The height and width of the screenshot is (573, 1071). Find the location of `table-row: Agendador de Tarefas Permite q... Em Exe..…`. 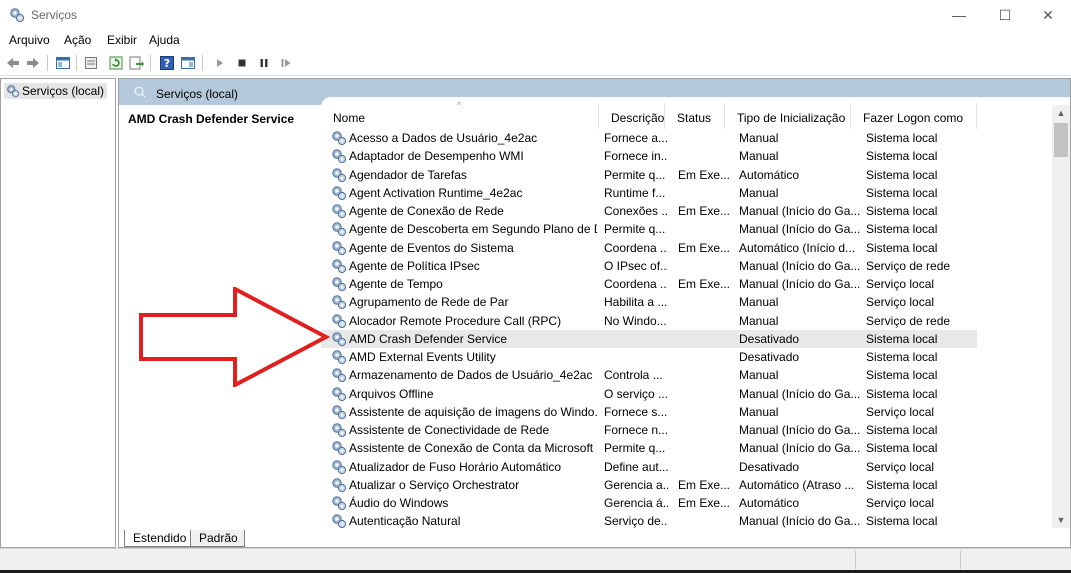

table-row: Agendador de Tarefas Permite q... Em Exe..… is located at coordinates (649, 175).